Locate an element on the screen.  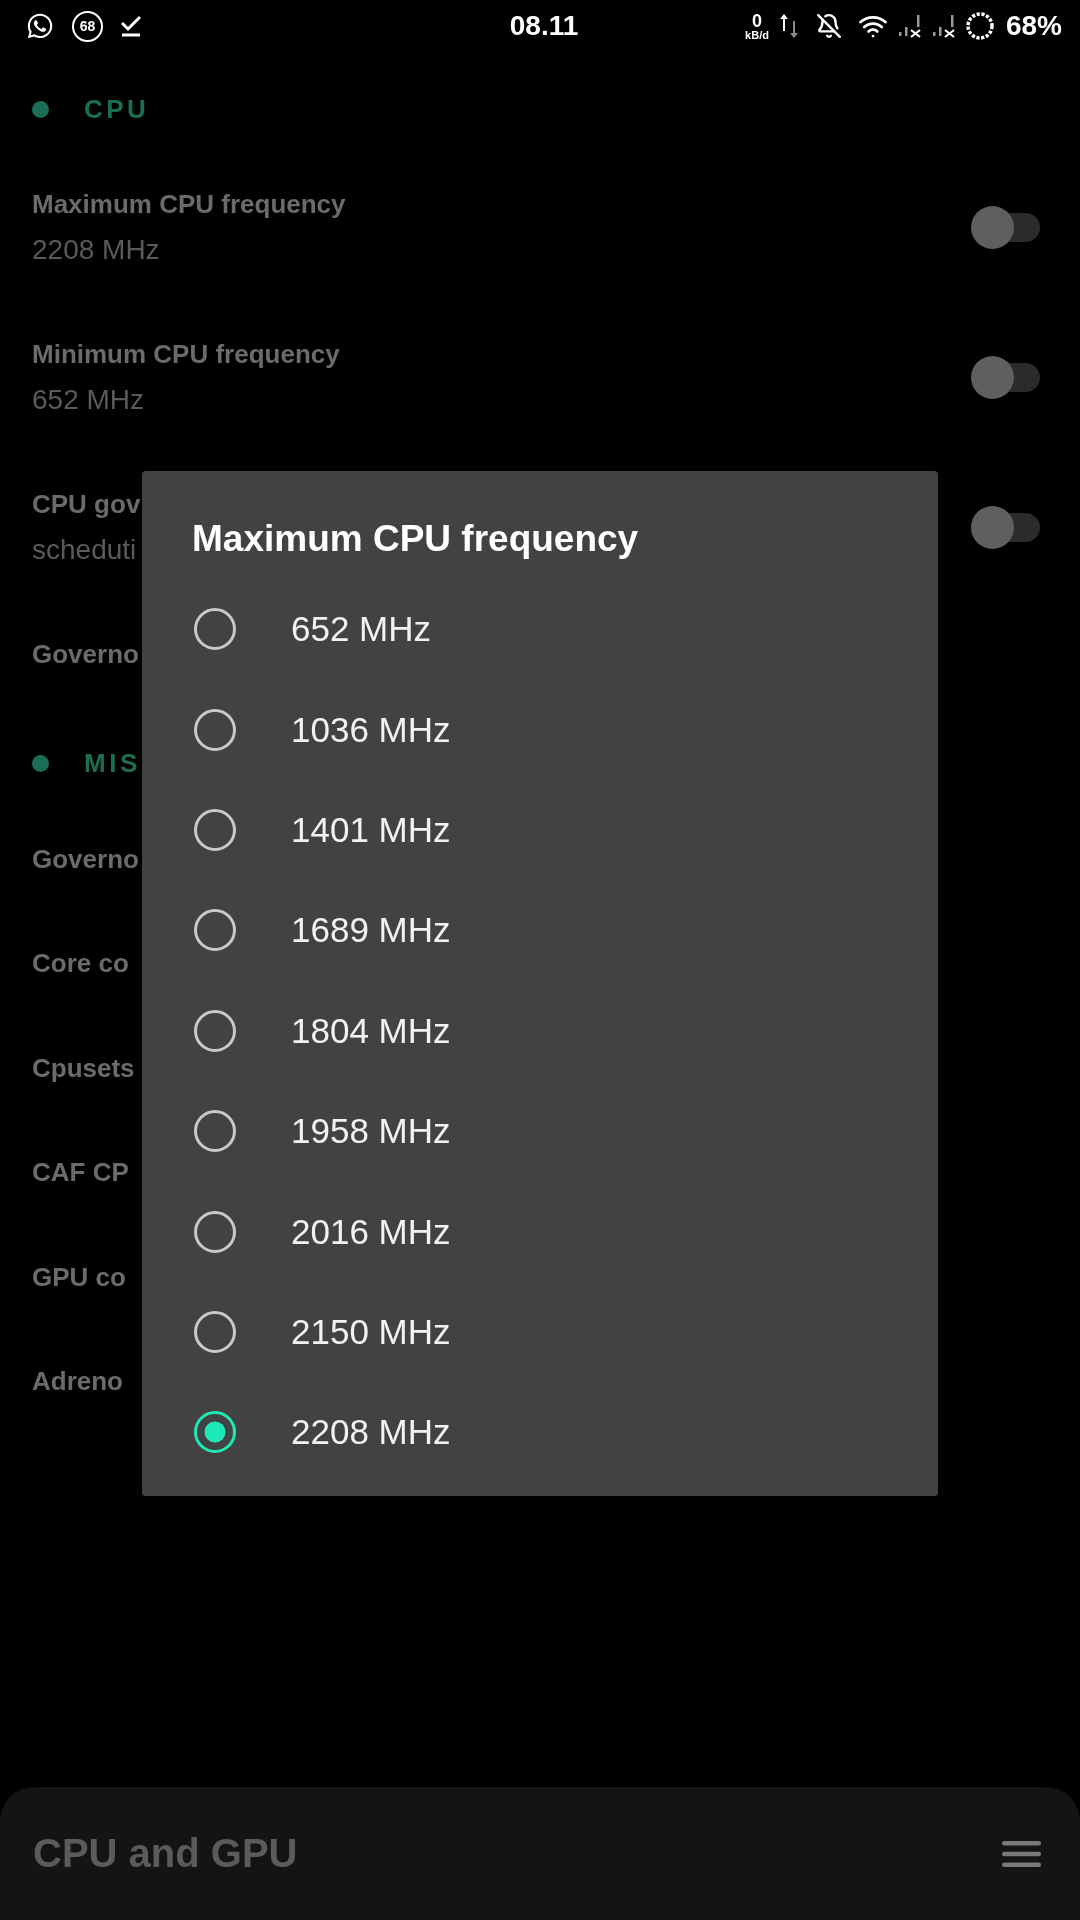
notification-count-badge: 68 is located at coordinates (87, 26).